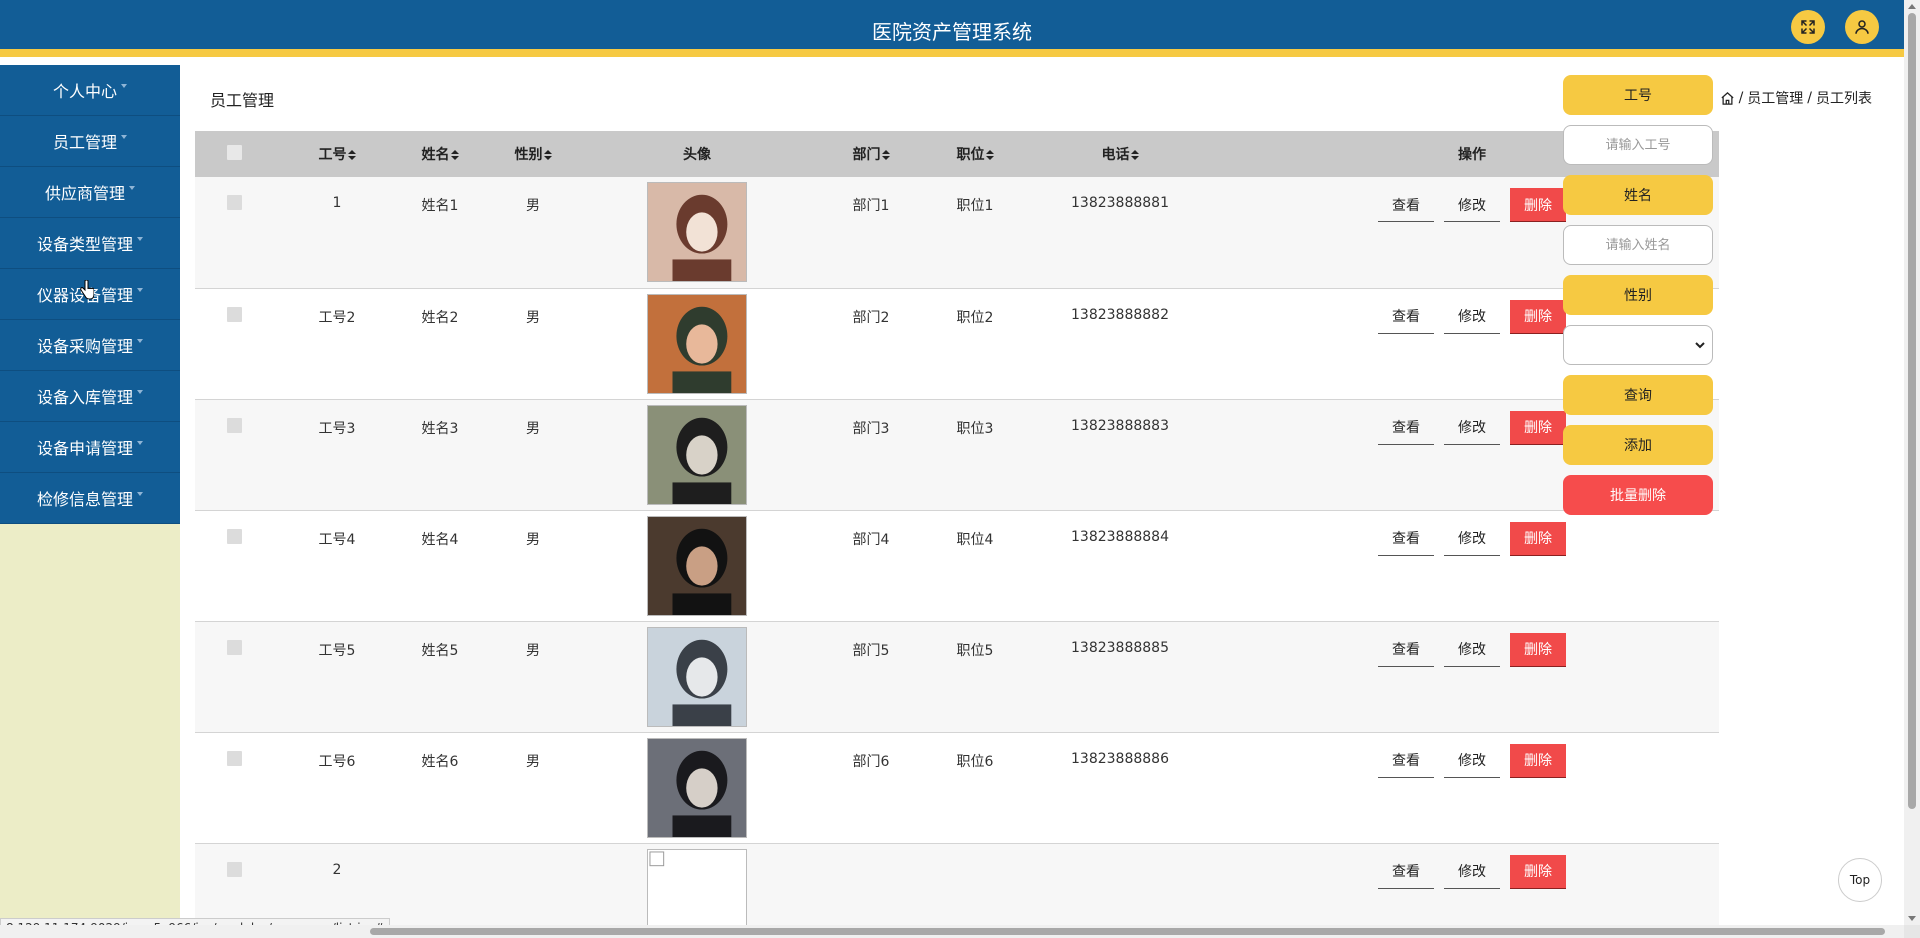 This screenshot has height=938, width=1920. What do you see at coordinates (1638, 445) in the screenshot?
I see `add-button: 添加` at bounding box center [1638, 445].